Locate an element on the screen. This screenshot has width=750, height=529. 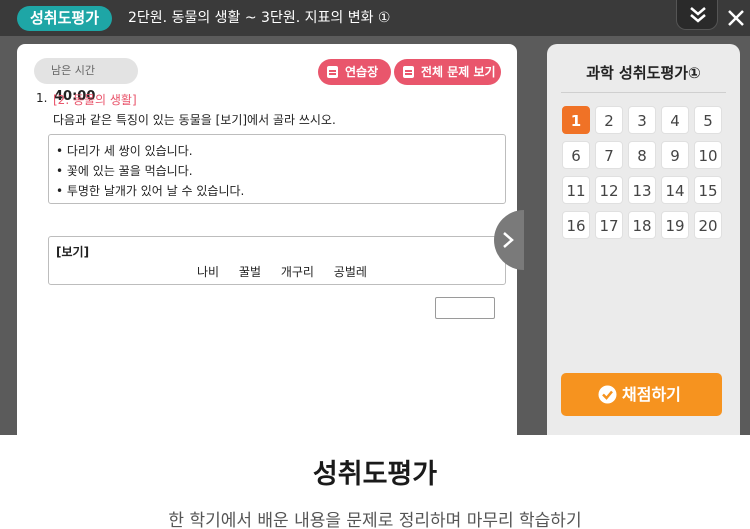
question-nav-button: 17 is located at coordinates (609, 225).